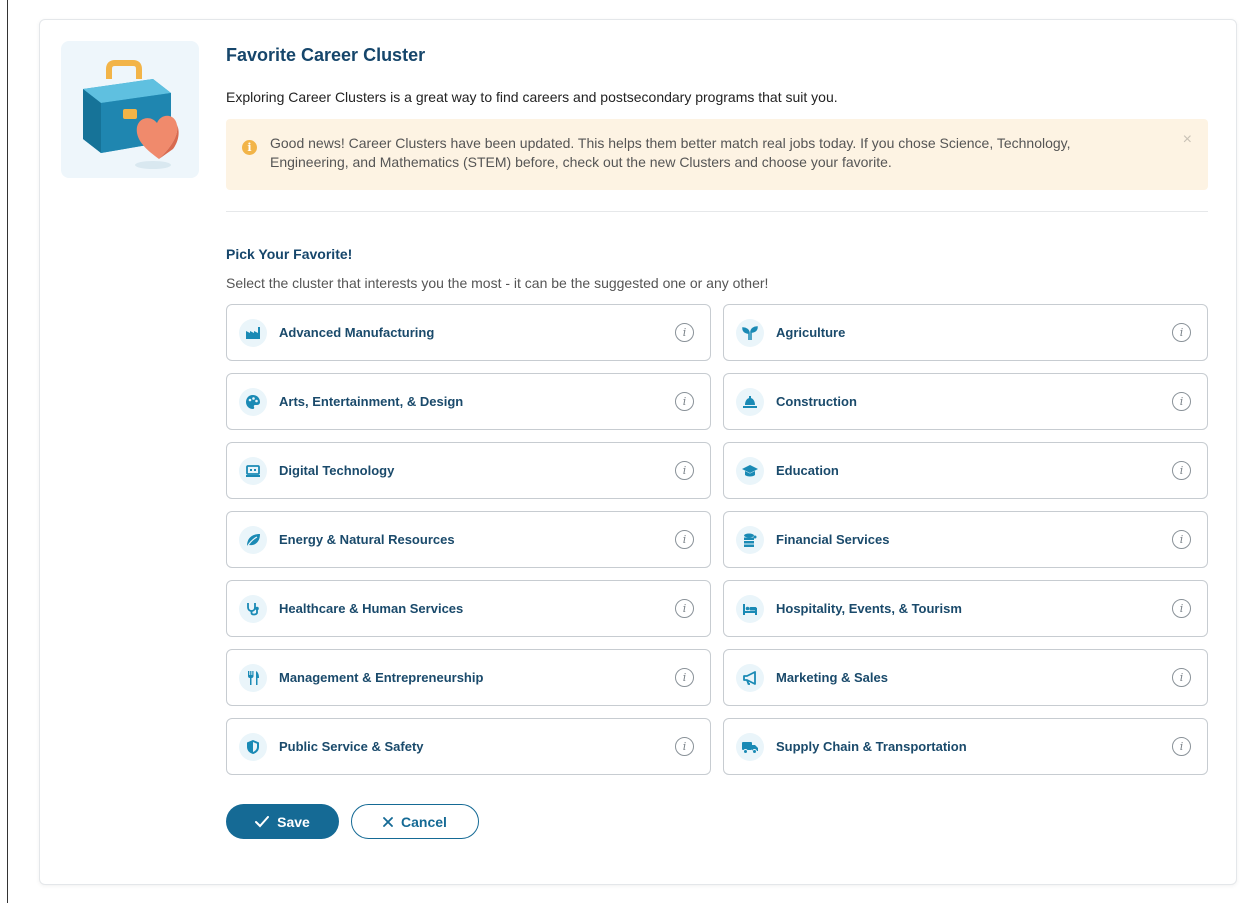 This screenshot has width=1255, height=903. Describe the element at coordinates (468, 539) in the screenshot. I see `cluster-option-energy-natural-resources: Energy & Natural Resources i` at that location.